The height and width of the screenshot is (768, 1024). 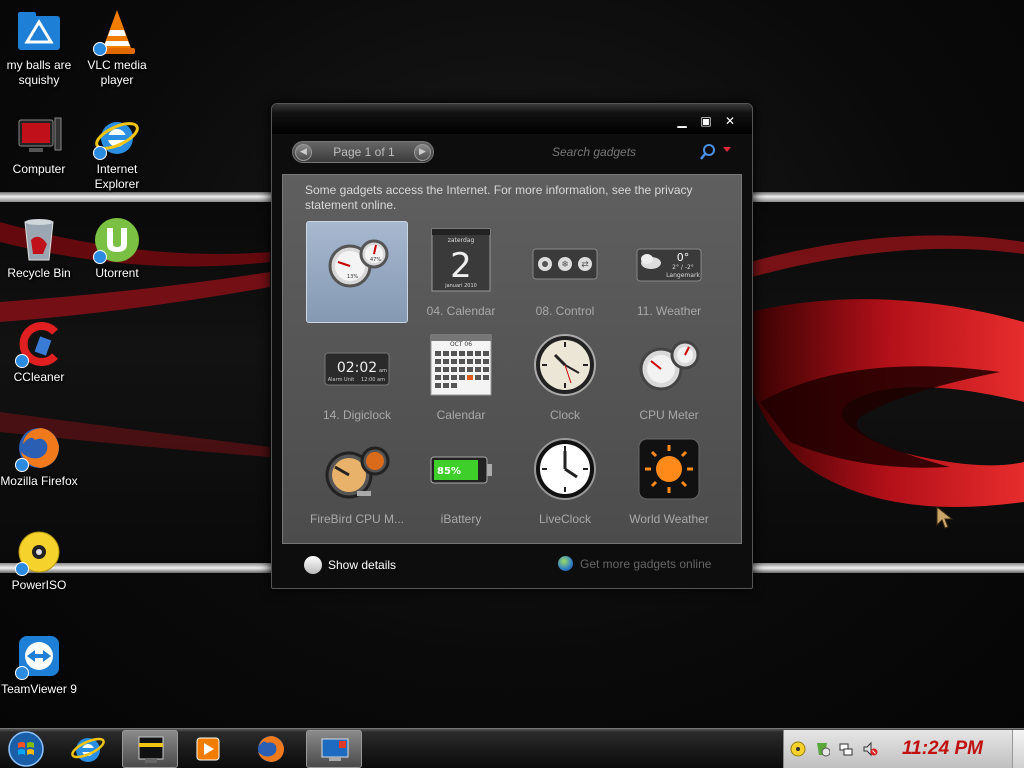 What do you see at coordinates (383, 371) in the screenshot?
I see `digiclock-ampm: am` at bounding box center [383, 371].